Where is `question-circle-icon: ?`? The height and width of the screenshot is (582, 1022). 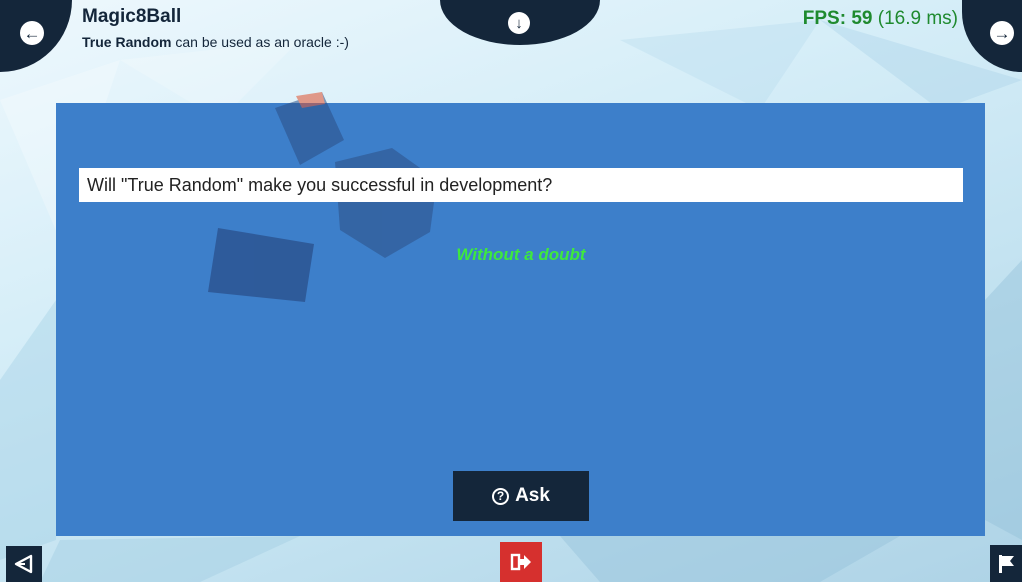 question-circle-icon: ? is located at coordinates (501, 496).